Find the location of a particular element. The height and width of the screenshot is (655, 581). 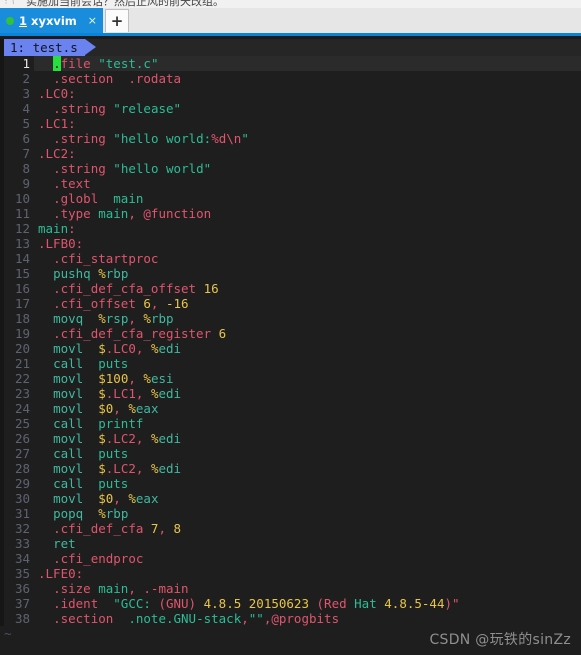

code-line: 23 movl $.LC1, %edi is located at coordinates (290, 393).